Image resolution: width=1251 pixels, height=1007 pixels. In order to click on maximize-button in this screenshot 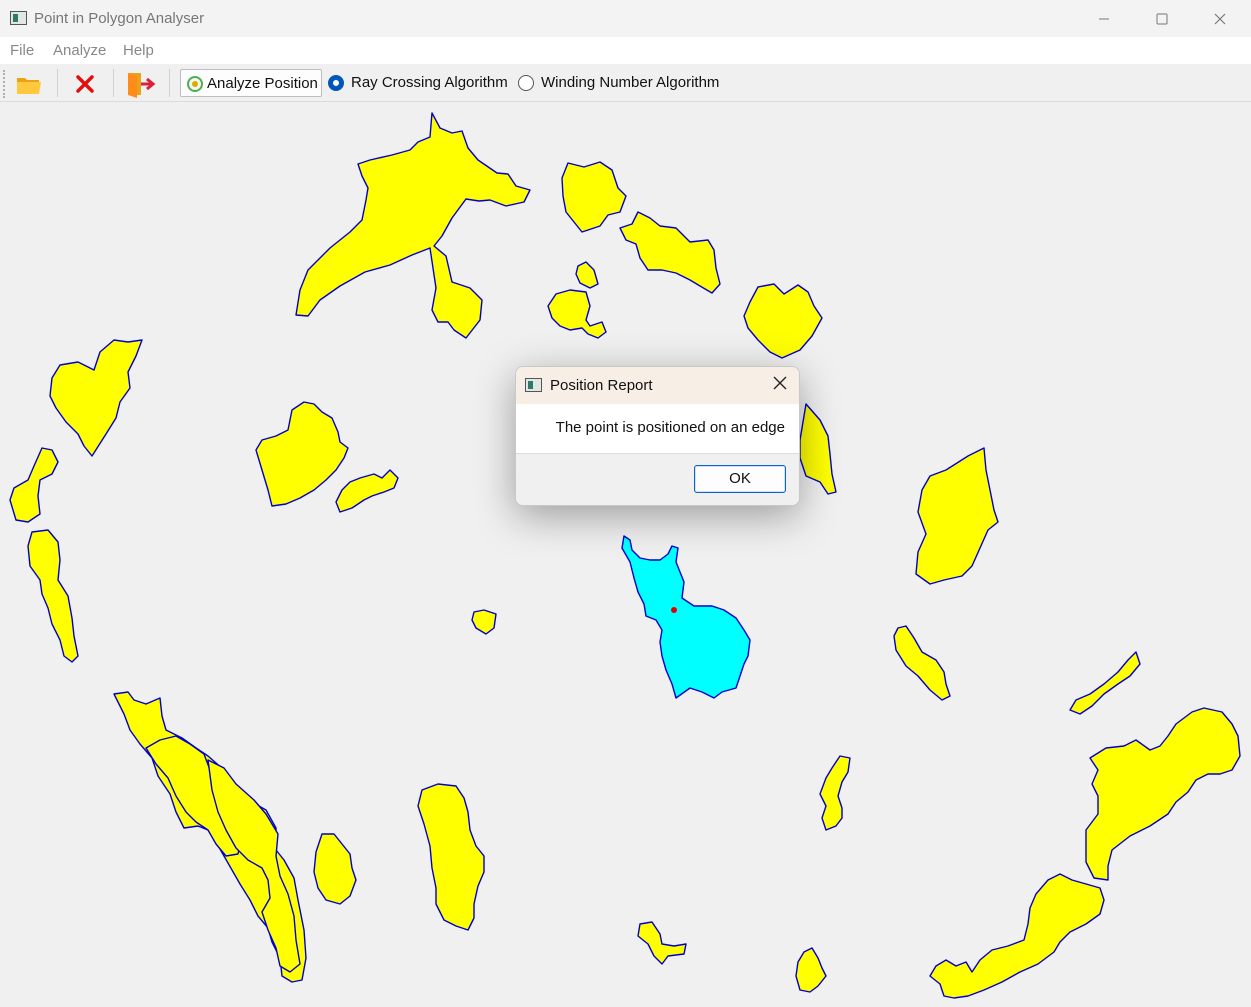, I will do `click(1162, 18)`.